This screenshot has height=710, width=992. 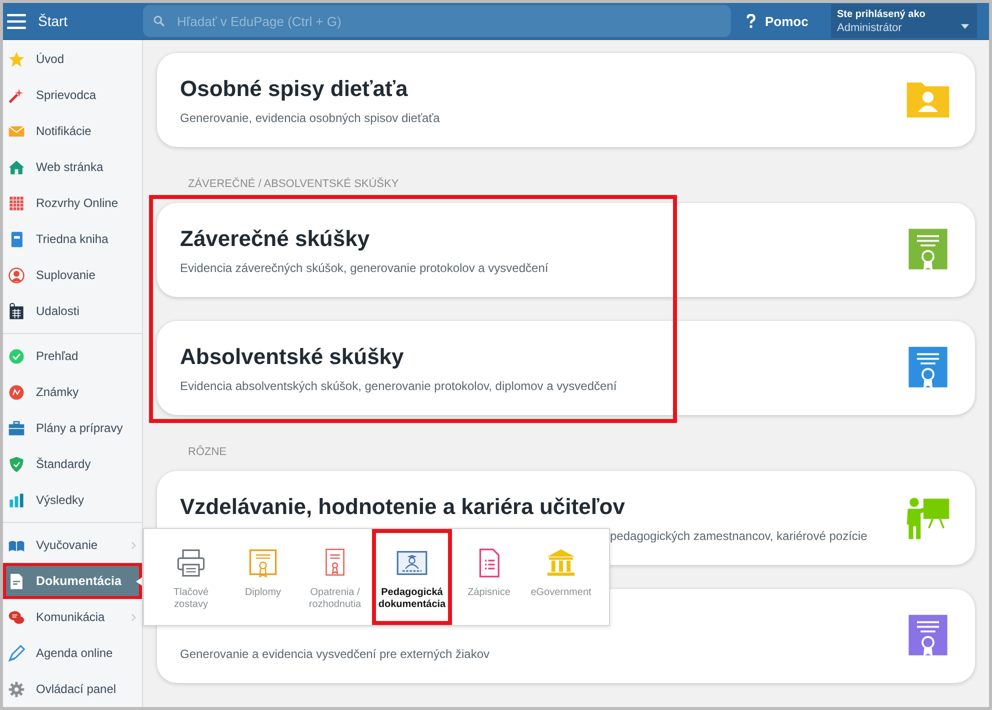 I want to click on sidebar-item: Prehľad, so click(x=72, y=356).